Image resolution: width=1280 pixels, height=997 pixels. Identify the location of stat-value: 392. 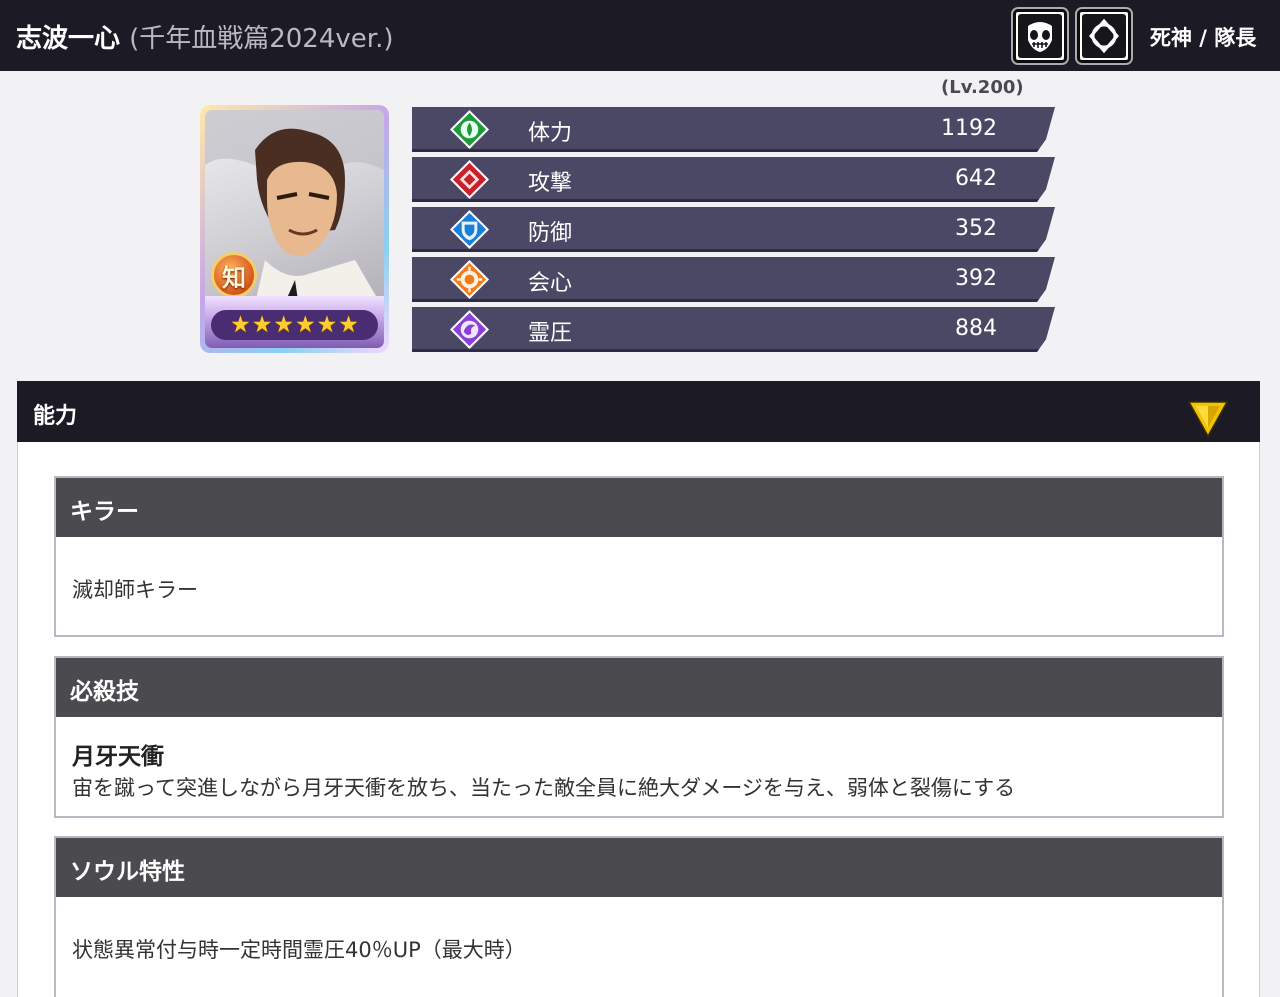
(976, 278).